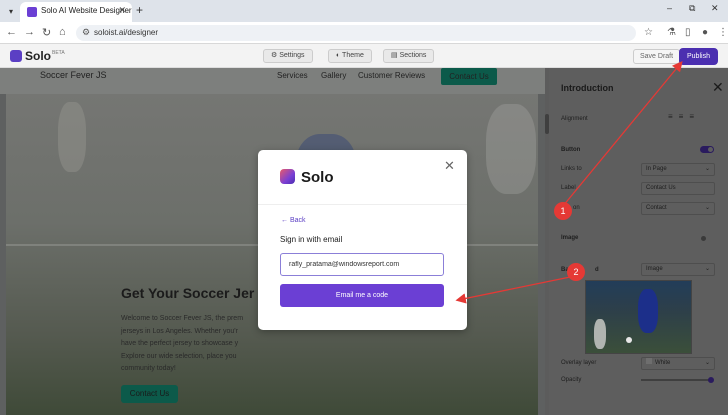  What do you see at coordinates (292, 75) in the screenshot?
I see `nav-services: Services` at bounding box center [292, 75].